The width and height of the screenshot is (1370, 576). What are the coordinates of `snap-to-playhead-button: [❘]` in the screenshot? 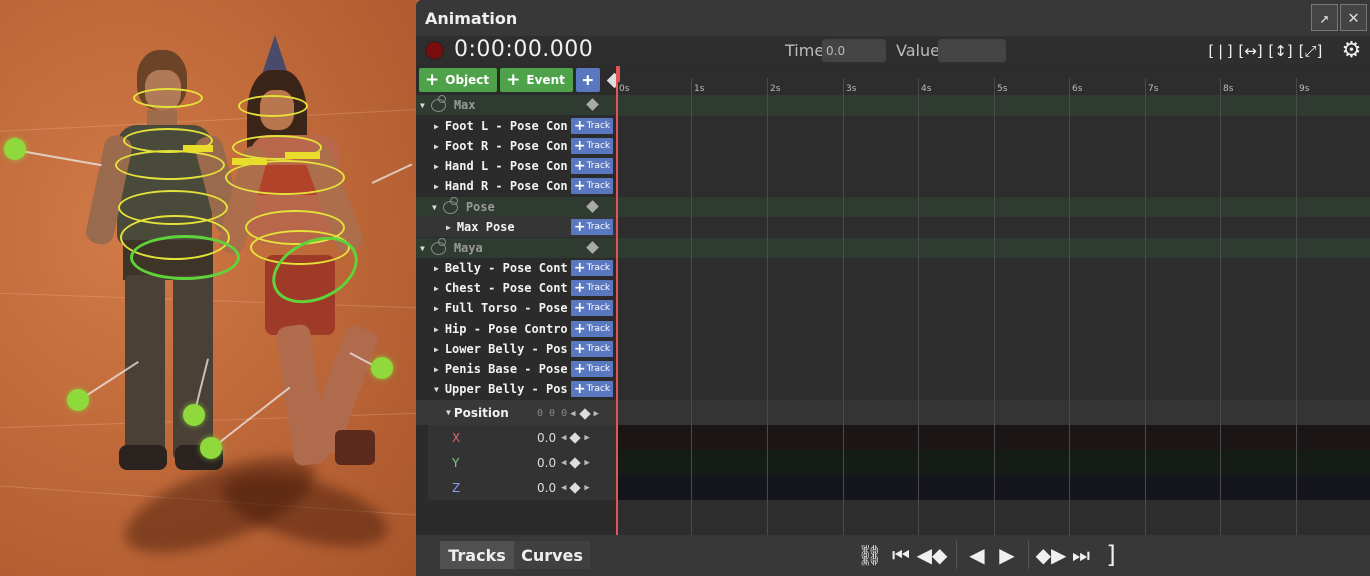 It's located at (1220, 50).